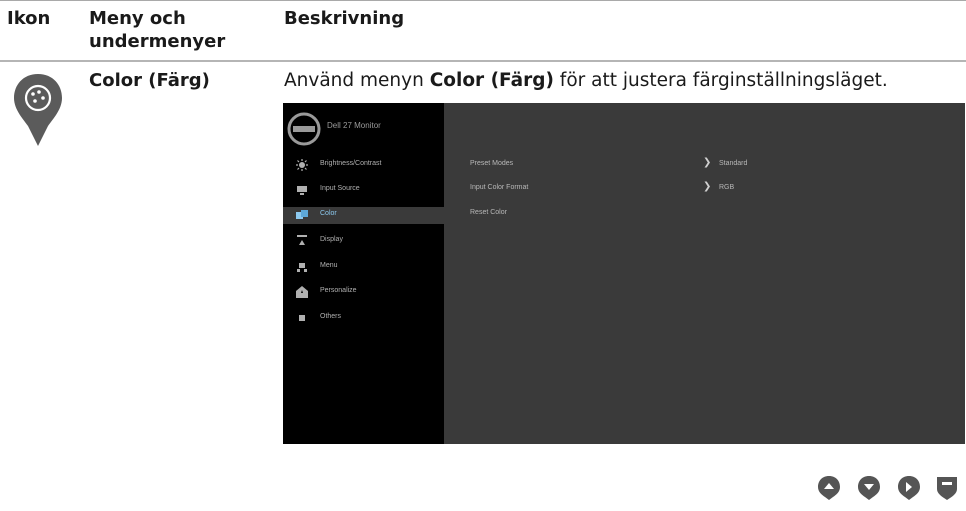  I want to click on osd-menu-label: Input Source, so click(340, 188).